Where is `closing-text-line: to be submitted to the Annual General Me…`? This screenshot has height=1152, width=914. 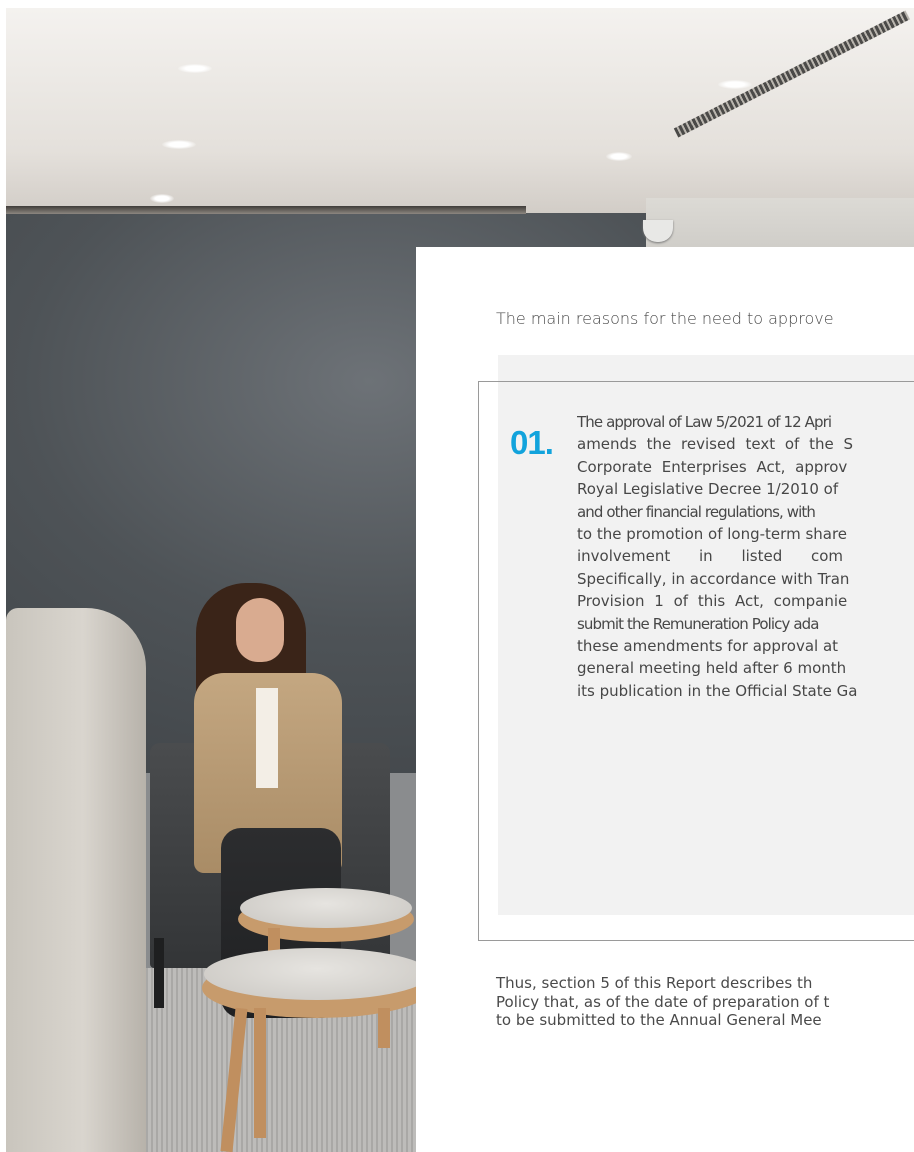
closing-text-line: to be submitted to the Annual General Me… is located at coordinates (659, 1020).